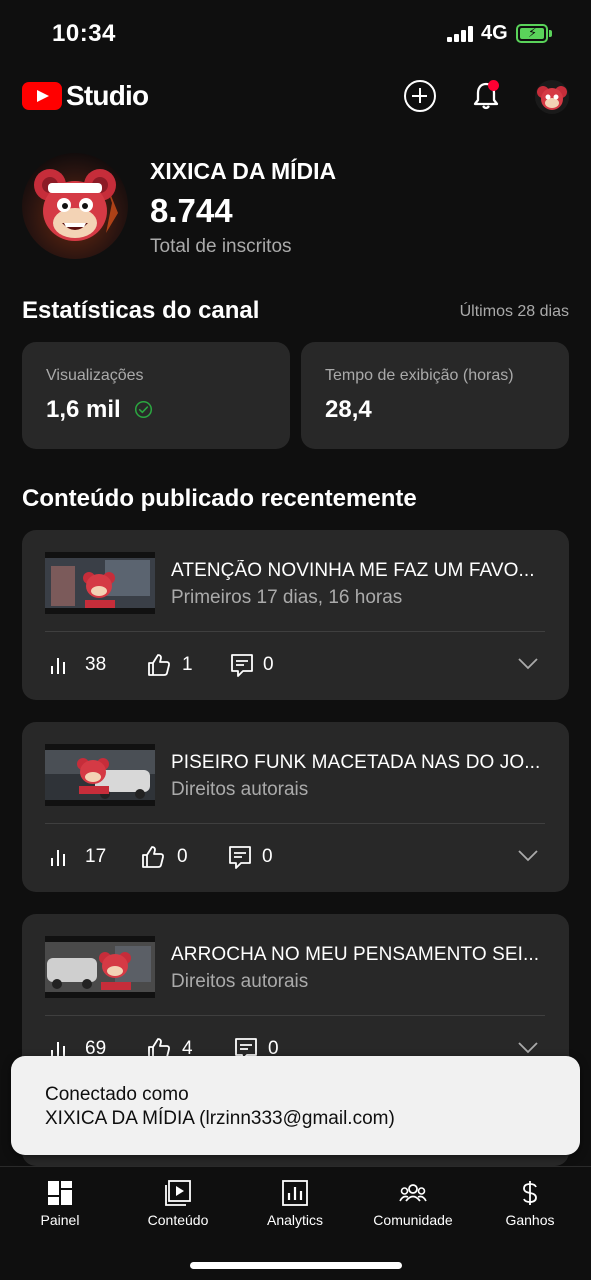  What do you see at coordinates (530, 1220) in the screenshot?
I see `nav-label: Ganhos` at bounding box center [530, 1220].